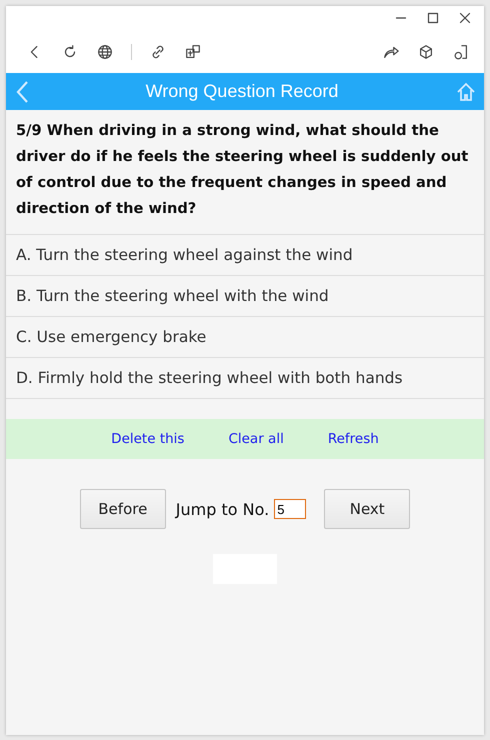  What do you see at coordinates (172, 296) in the screenshot?
I see `answer-option: B. Turn the steering wheel with the wind` at bounding box center [172, 296].